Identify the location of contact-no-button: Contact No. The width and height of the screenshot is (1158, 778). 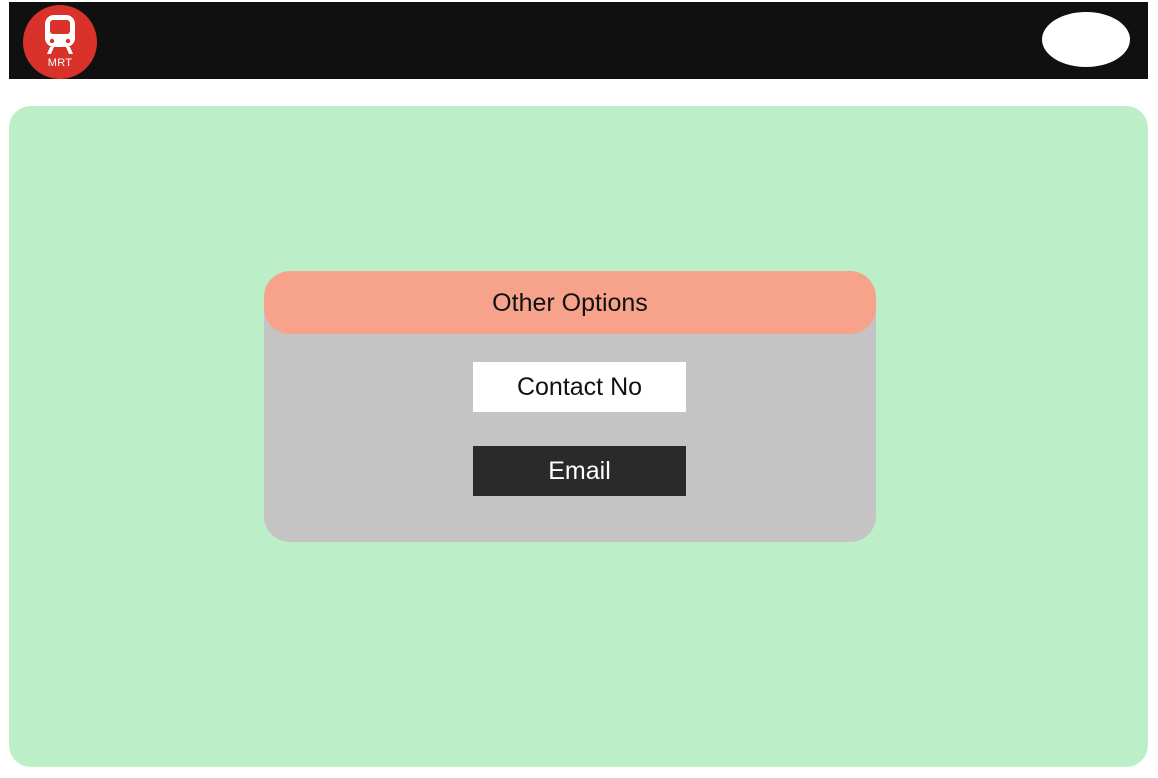
(579, 387).